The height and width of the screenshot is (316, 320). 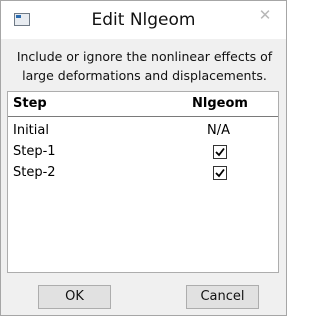 What do you see at coordinates (143, 104) in the screenshot?
I see `table-header: Step Nlgeom` at bounding box center [143, 104].